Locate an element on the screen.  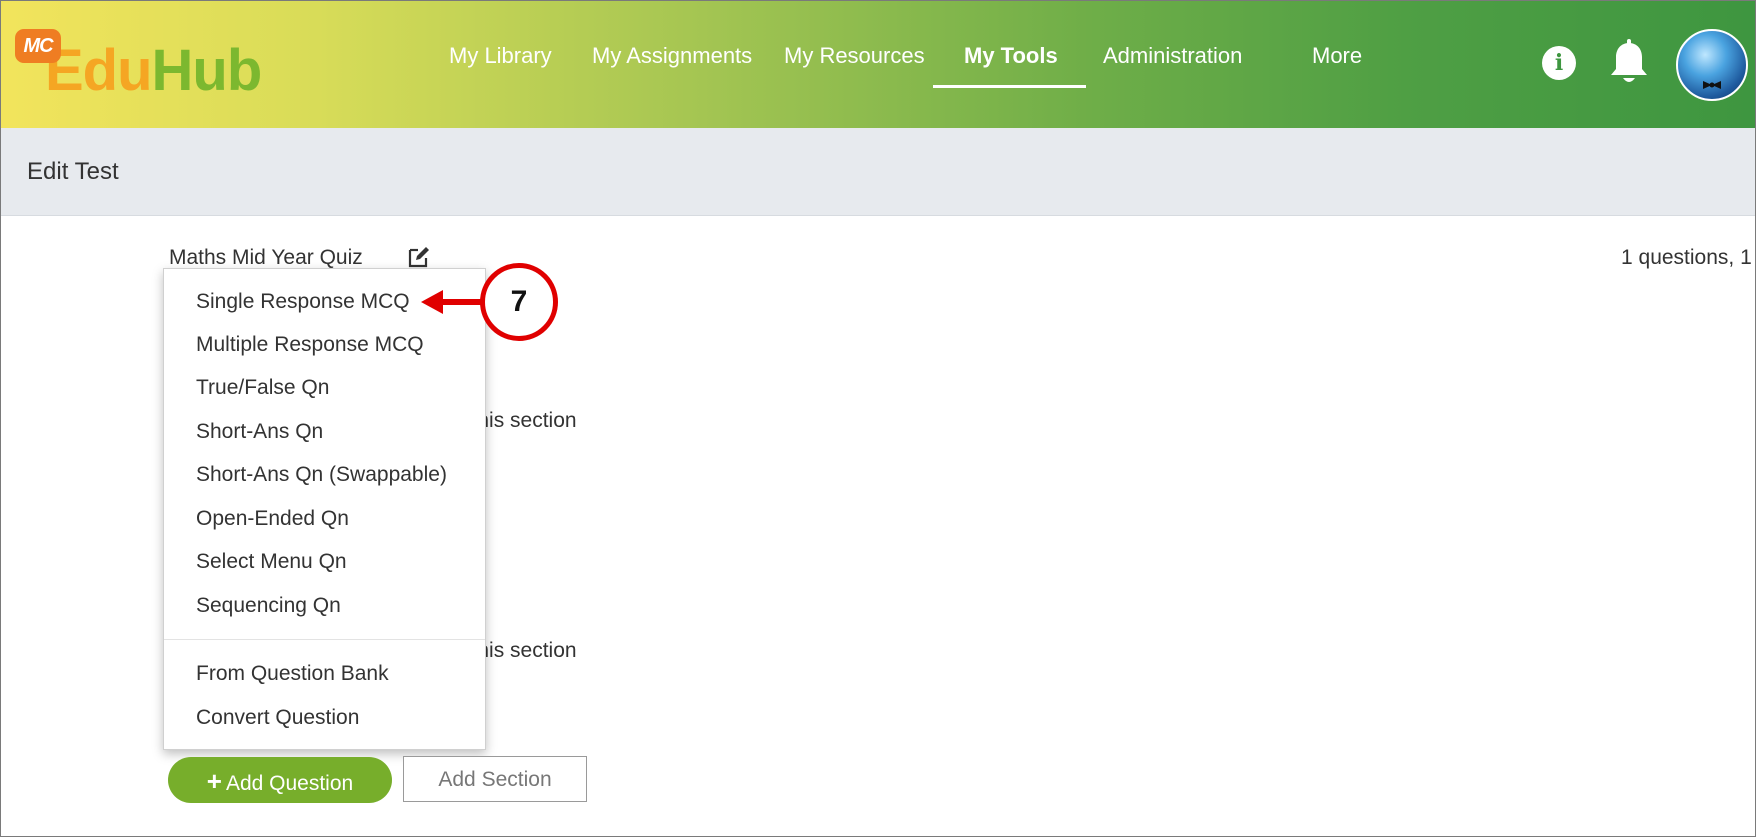
active-nav-underline is located at coordinates (1009, 86).